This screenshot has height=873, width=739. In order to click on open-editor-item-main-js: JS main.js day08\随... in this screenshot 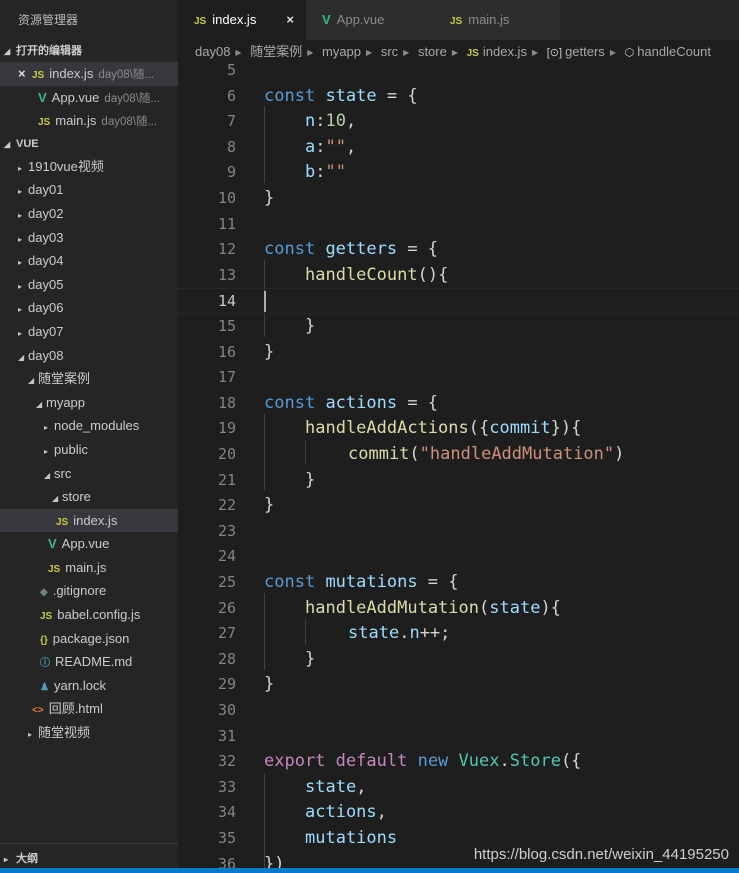, I will do `click(89, 121)`.